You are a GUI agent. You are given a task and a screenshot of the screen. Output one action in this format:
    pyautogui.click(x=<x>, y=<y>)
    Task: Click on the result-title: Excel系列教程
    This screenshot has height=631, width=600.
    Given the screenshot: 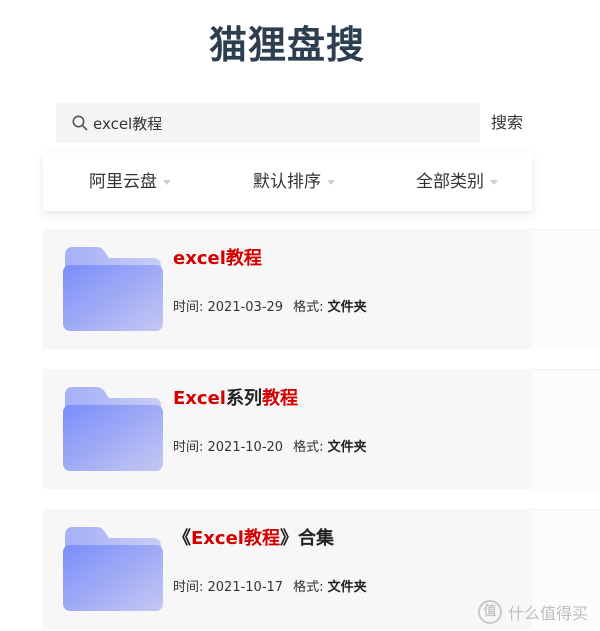 What is the action you would take?
    pyautogui.click(x=235, y=397)
    